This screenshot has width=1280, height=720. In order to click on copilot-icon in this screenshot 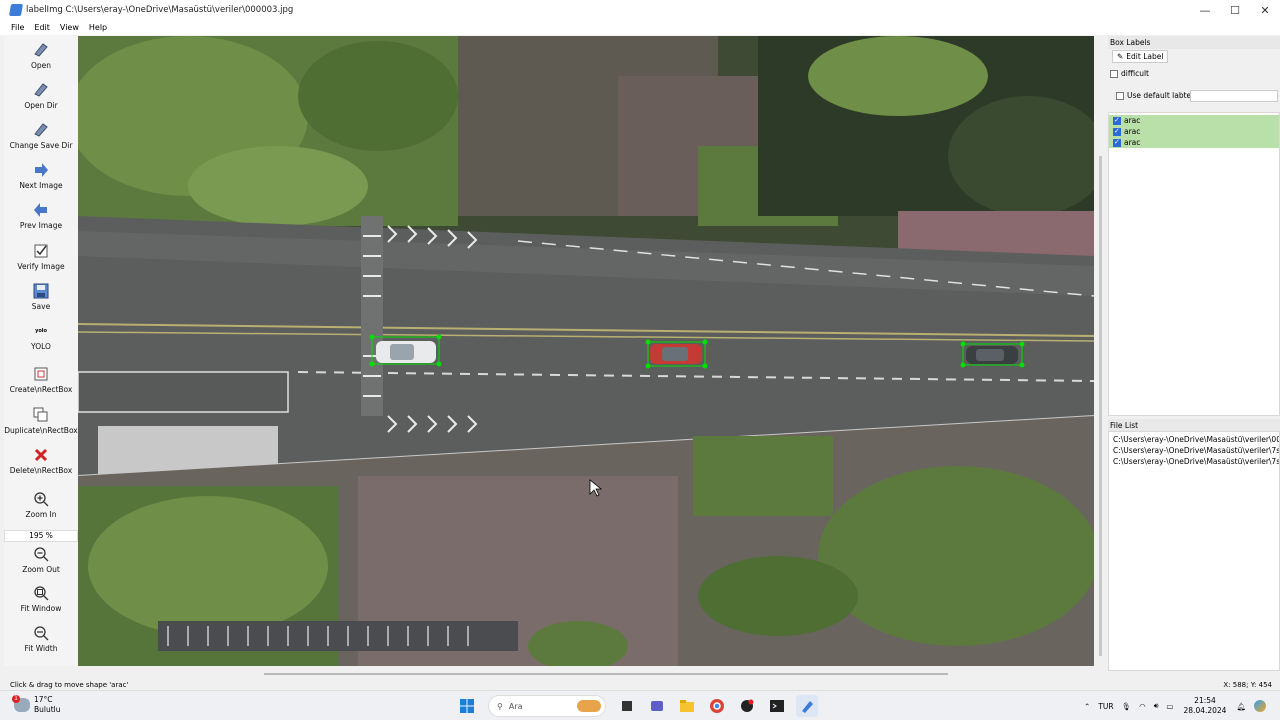, I will do `click(1260, 706)`.